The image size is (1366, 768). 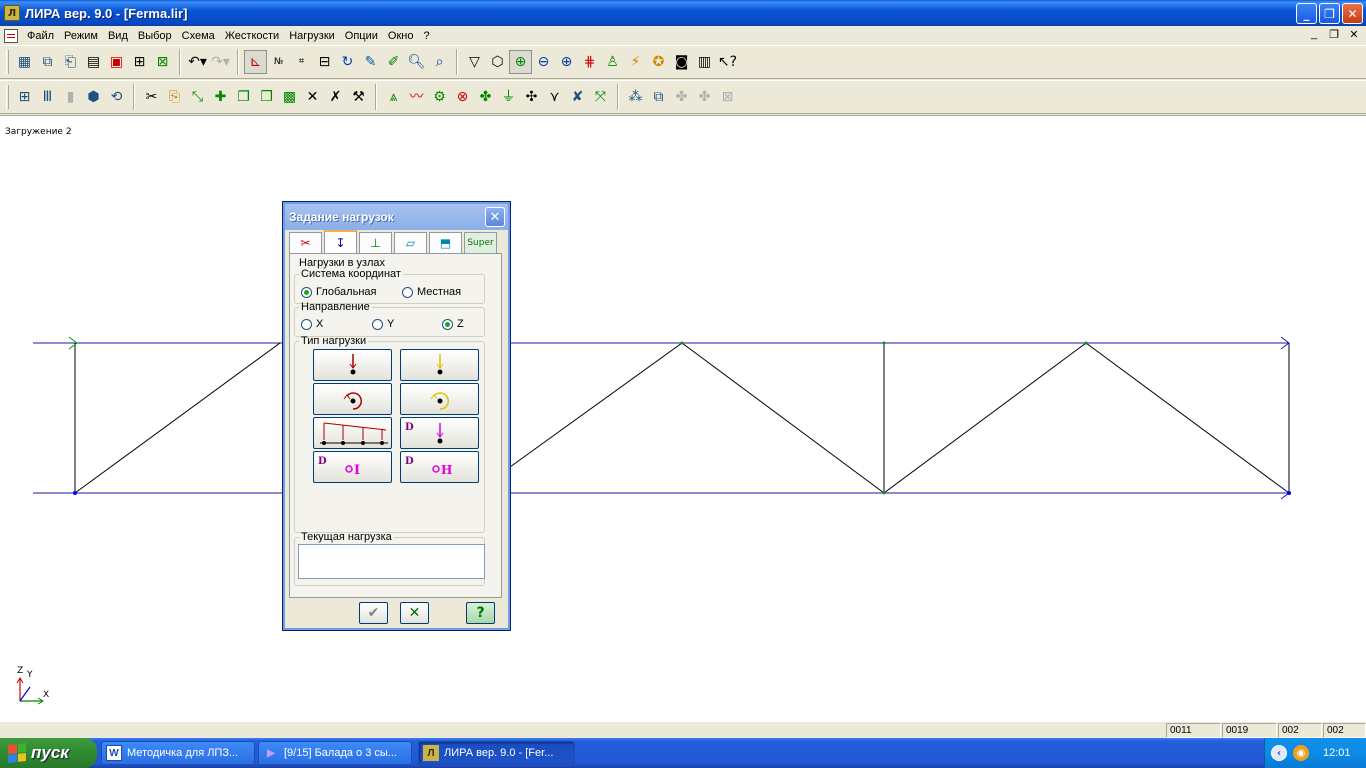 What do you see at coordinates (361, 36) in the screenshot?
I see `menu-options: Опции` at bounding box center [361, 36].